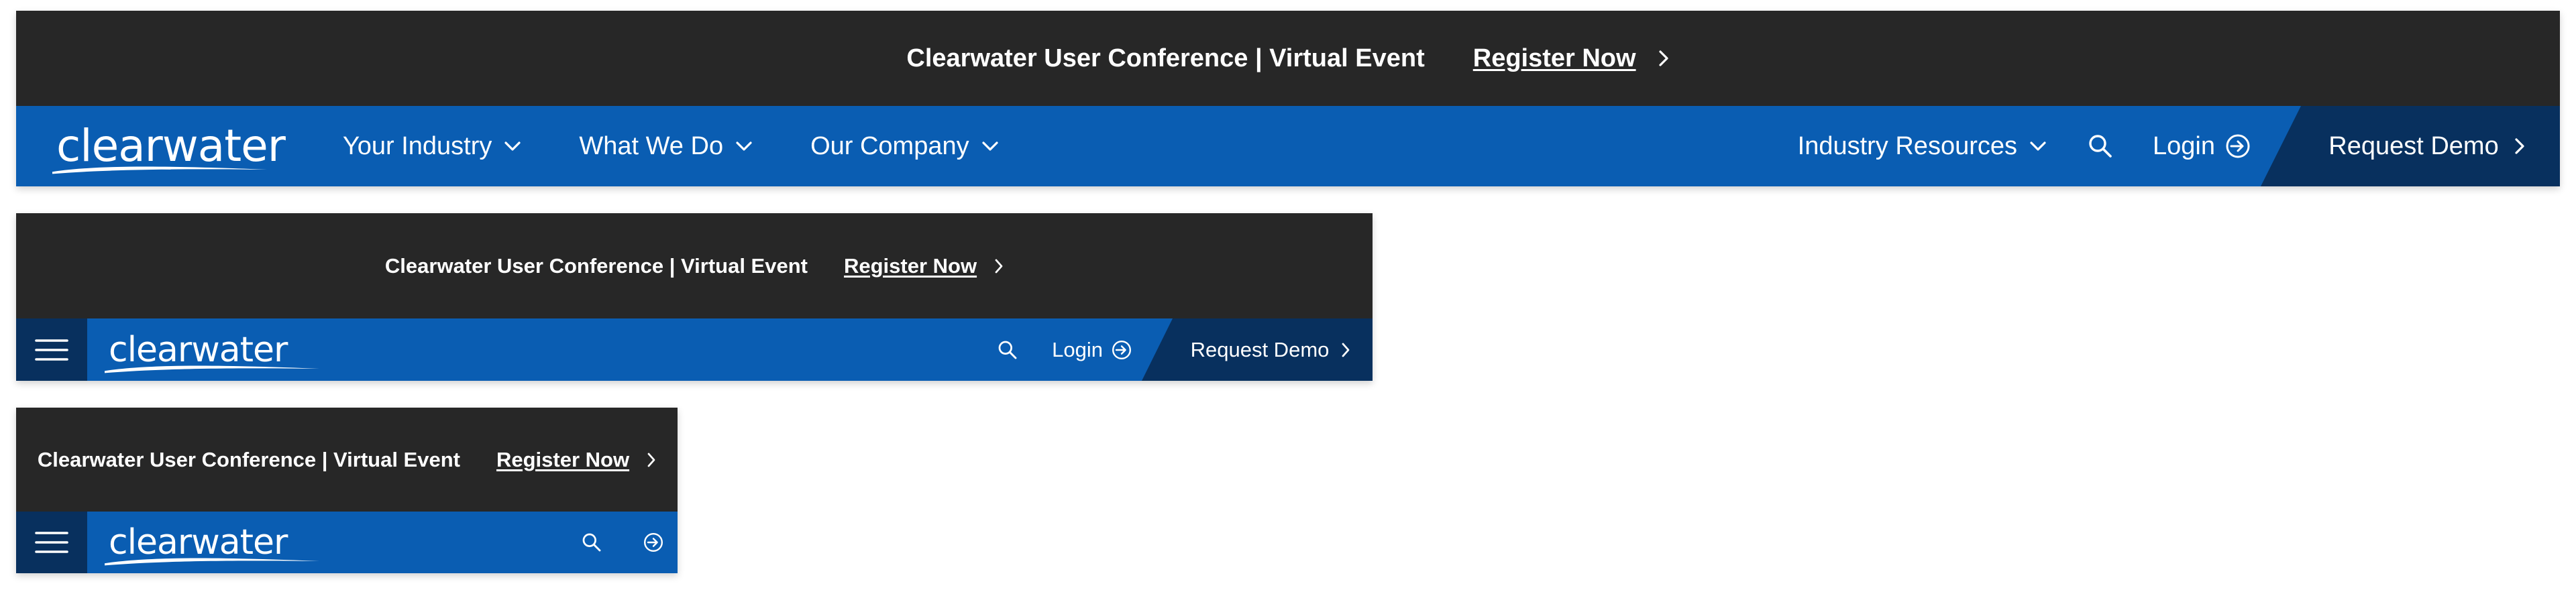 This screenshot has height=592, width=2576. Describe the element at coordinates (1907, 145) in the screenshot. I see `nav-industry-resources-label: Industry Resources` at that location.